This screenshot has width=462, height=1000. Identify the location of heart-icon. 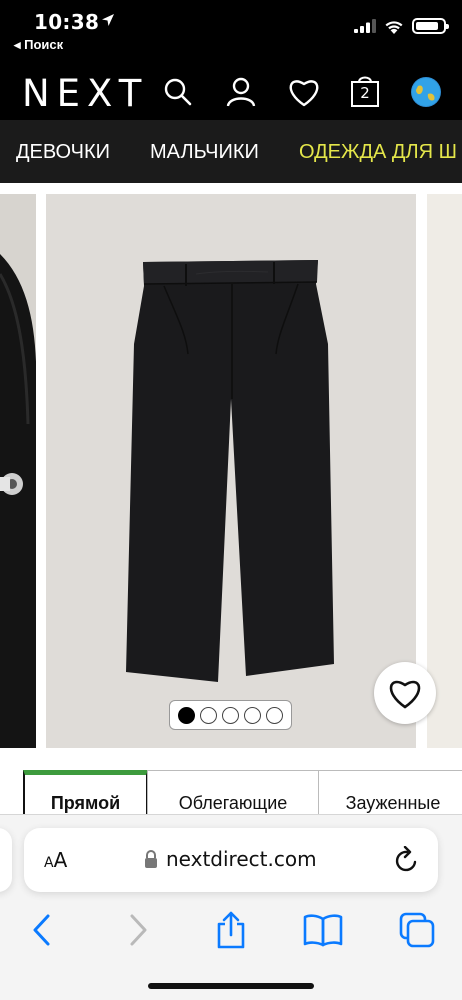
(405, 694).